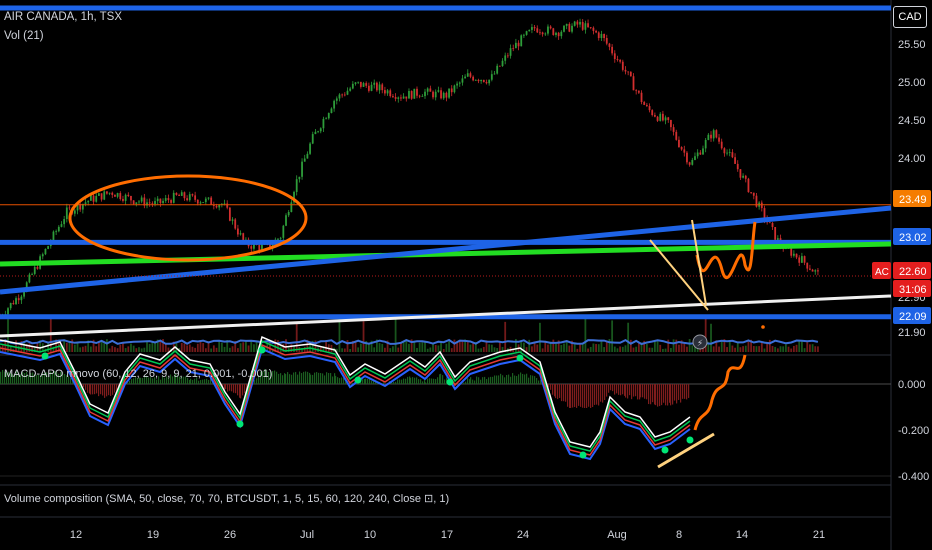 Image resolution: width=932 pixels, height=550 pixels. Describe the element at coordinates (910, 17) in the screenshot. I see `currency-button: CAD` at that location.